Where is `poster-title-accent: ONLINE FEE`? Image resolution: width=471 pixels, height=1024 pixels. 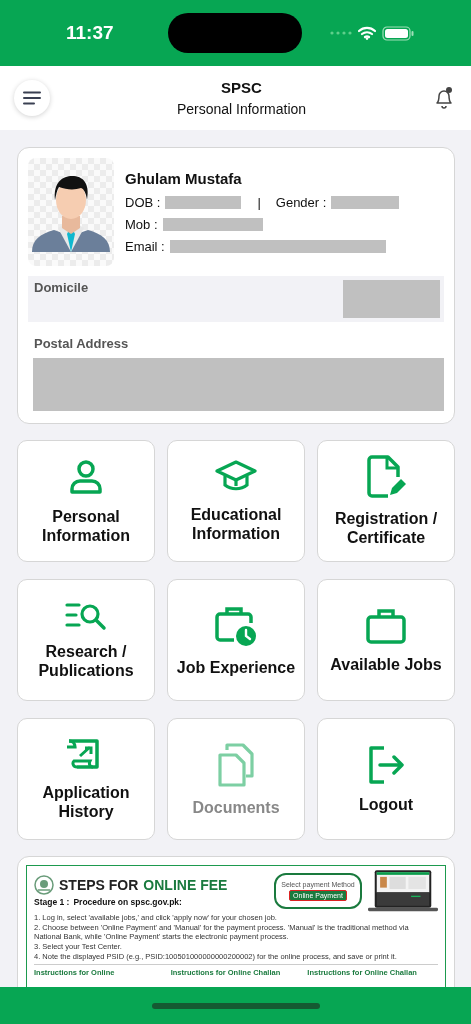
poster-title-accent: ONLINE FEE is located at coordinates (185, 885).